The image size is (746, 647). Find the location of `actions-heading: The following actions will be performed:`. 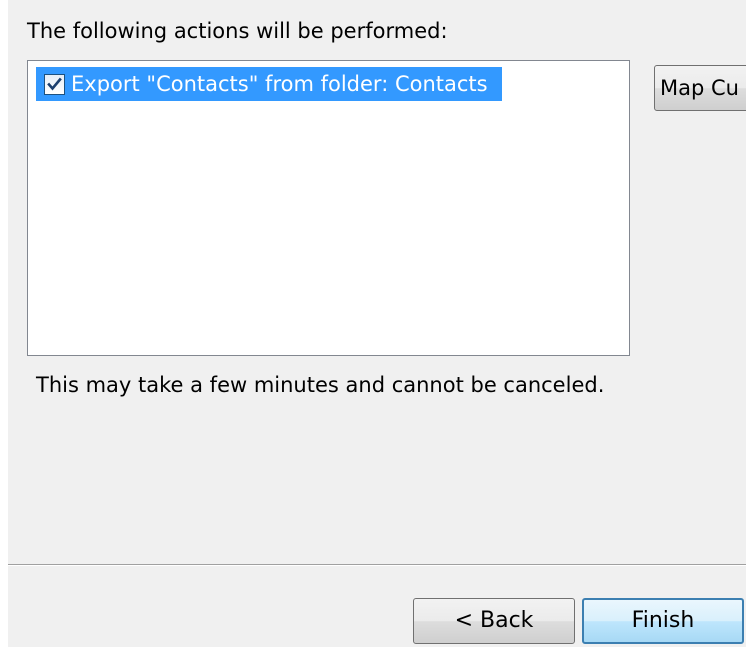

actions-heading: The following actions will be performed: is located at coordinates (237, 31).